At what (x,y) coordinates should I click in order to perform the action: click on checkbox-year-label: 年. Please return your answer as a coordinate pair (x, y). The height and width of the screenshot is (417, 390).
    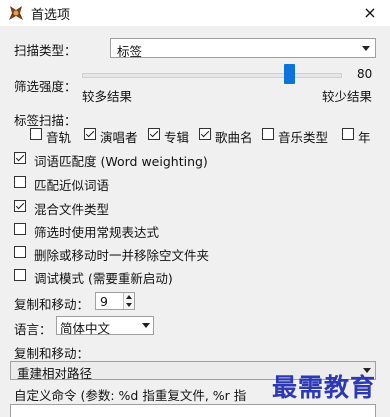
    Looking at the image, I should click on (364, 137).